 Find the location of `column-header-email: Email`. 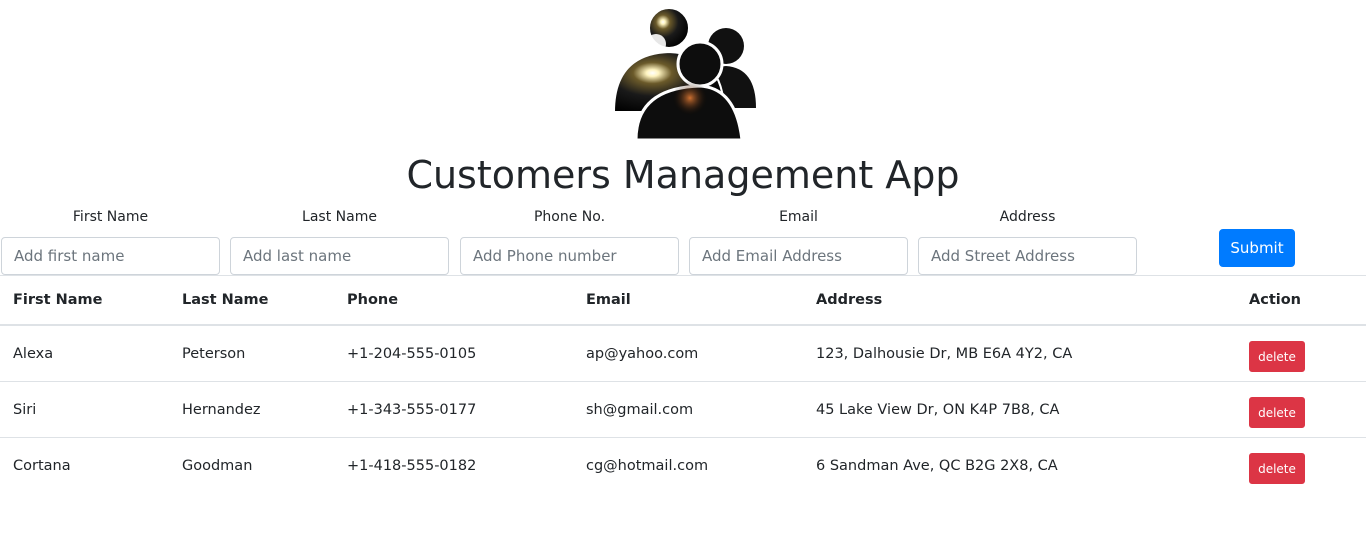

column-header-email: Email is located at coordinates (688, 300).